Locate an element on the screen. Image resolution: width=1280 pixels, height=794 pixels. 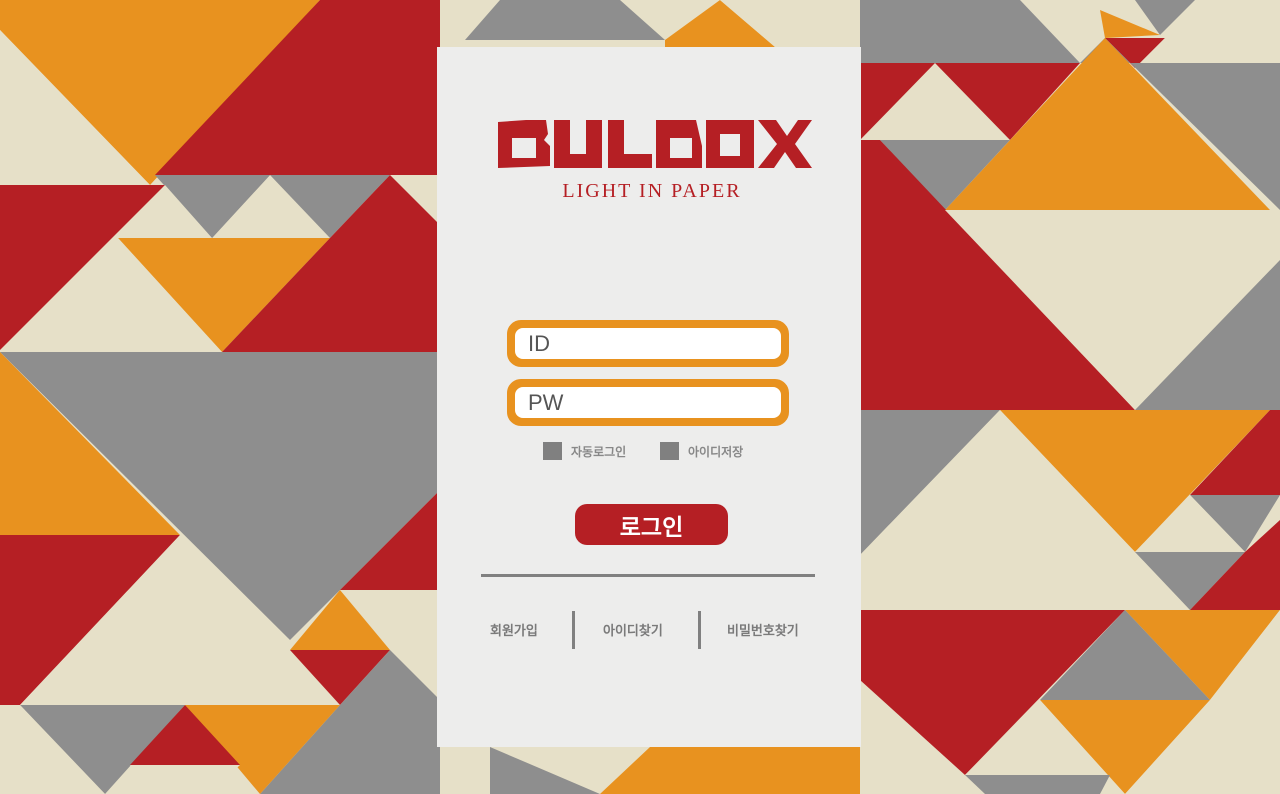
join-link: 회원가입 is located at coordinates (514, 629).